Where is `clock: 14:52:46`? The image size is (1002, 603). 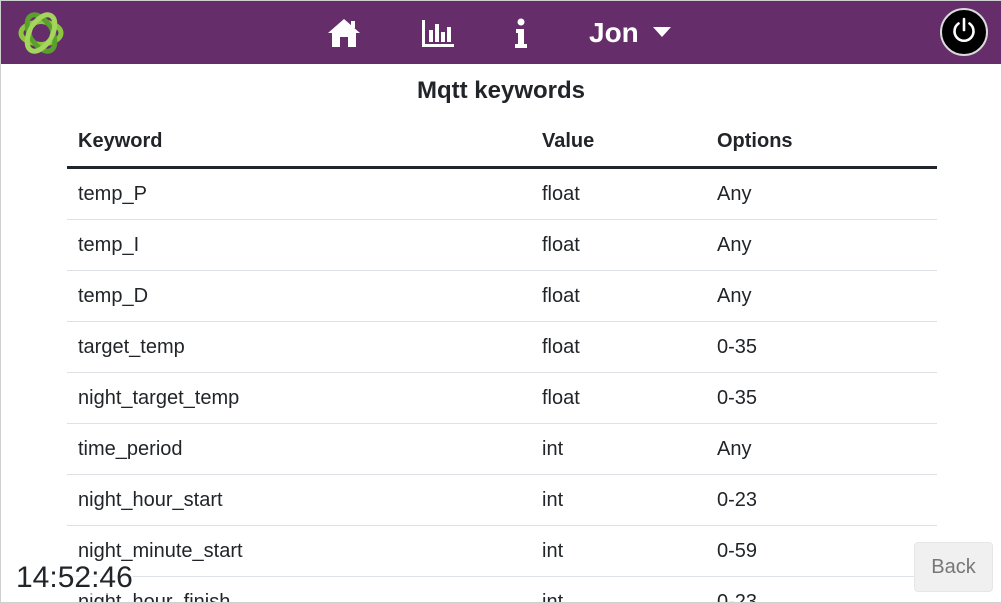 clock: 14:52:46 is located at coordinates (74, 578).